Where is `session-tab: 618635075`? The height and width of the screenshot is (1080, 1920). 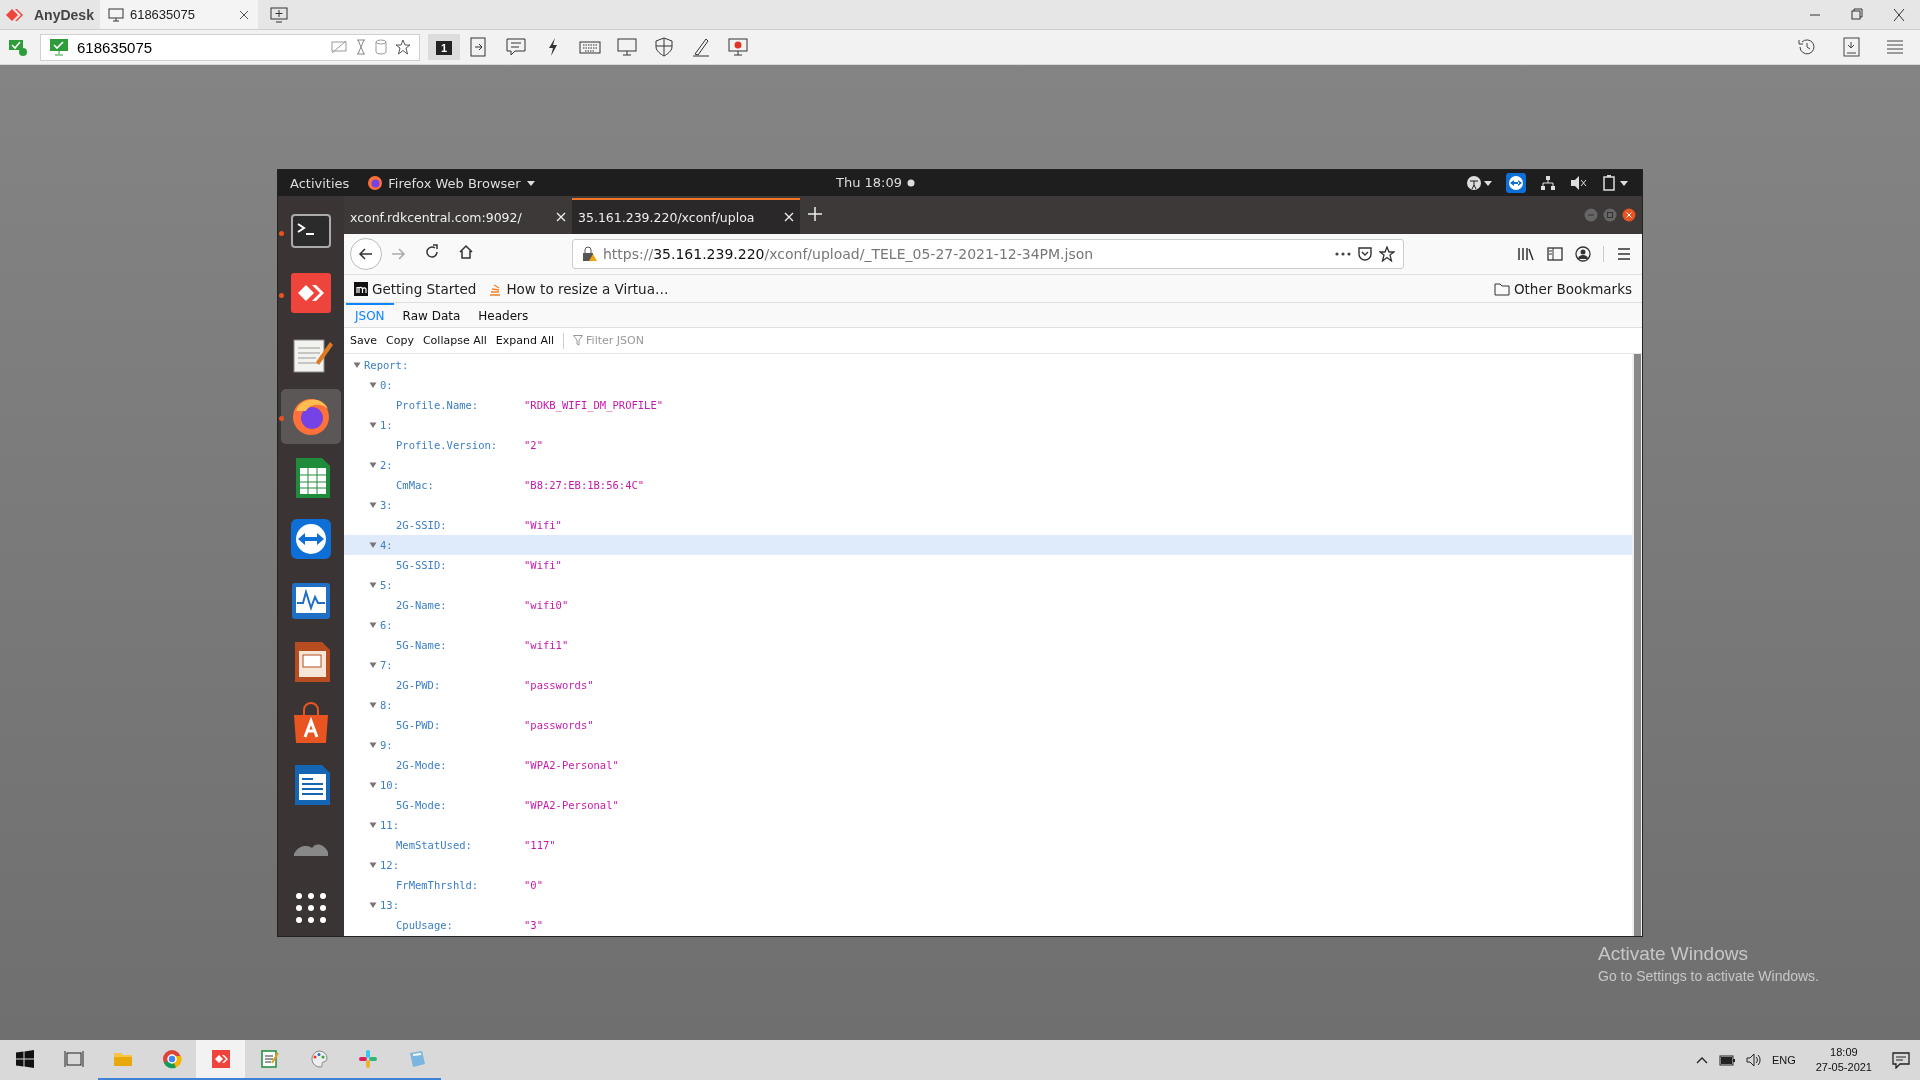 session-tab: 618635075 is located at coordinates (178, 14).